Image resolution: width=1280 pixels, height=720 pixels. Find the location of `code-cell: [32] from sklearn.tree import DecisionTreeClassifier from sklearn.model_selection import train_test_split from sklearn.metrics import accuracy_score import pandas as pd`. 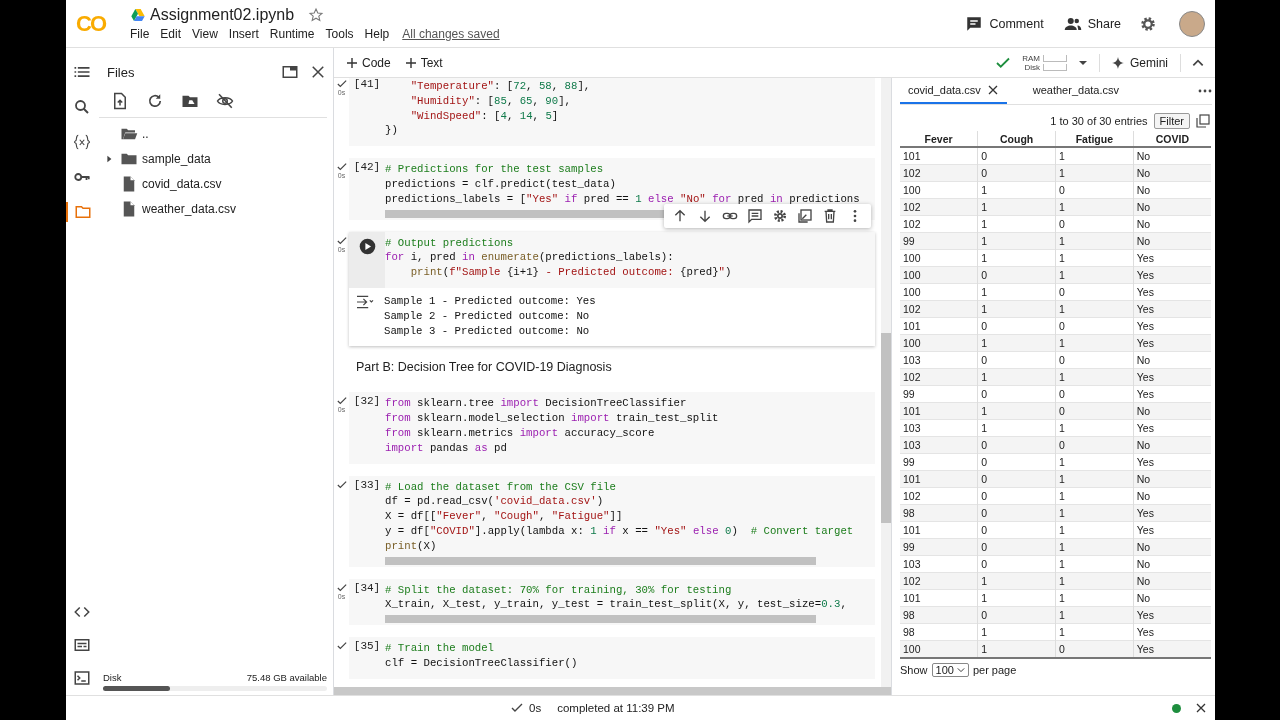

code-cell: [32] from sklearn.tree import DecisionTreeClassifier from sklearn.model_selection import train_test_split from sklearn.metrics import accuracy_score import pandas as pd is located at coordinates (612, 428).